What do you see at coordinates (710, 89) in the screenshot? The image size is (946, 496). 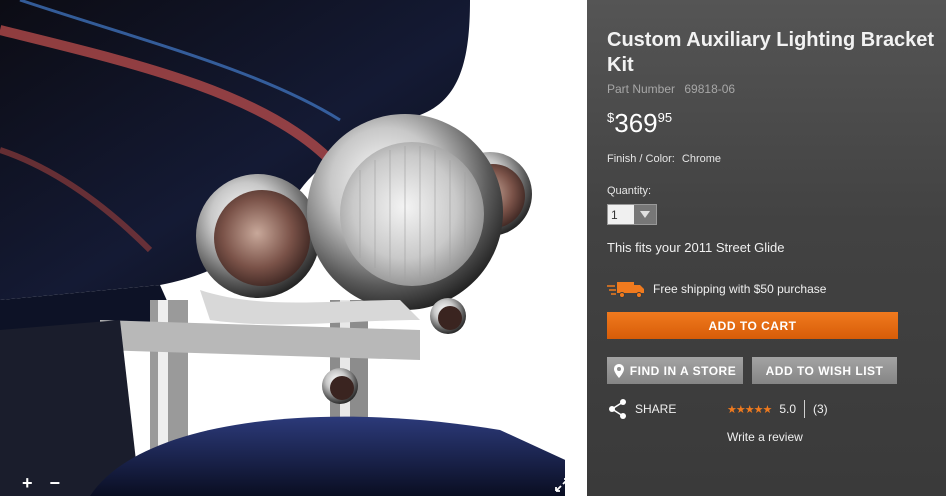 I see `part-number-value: 69818-06` at bounding box center [710, 89].